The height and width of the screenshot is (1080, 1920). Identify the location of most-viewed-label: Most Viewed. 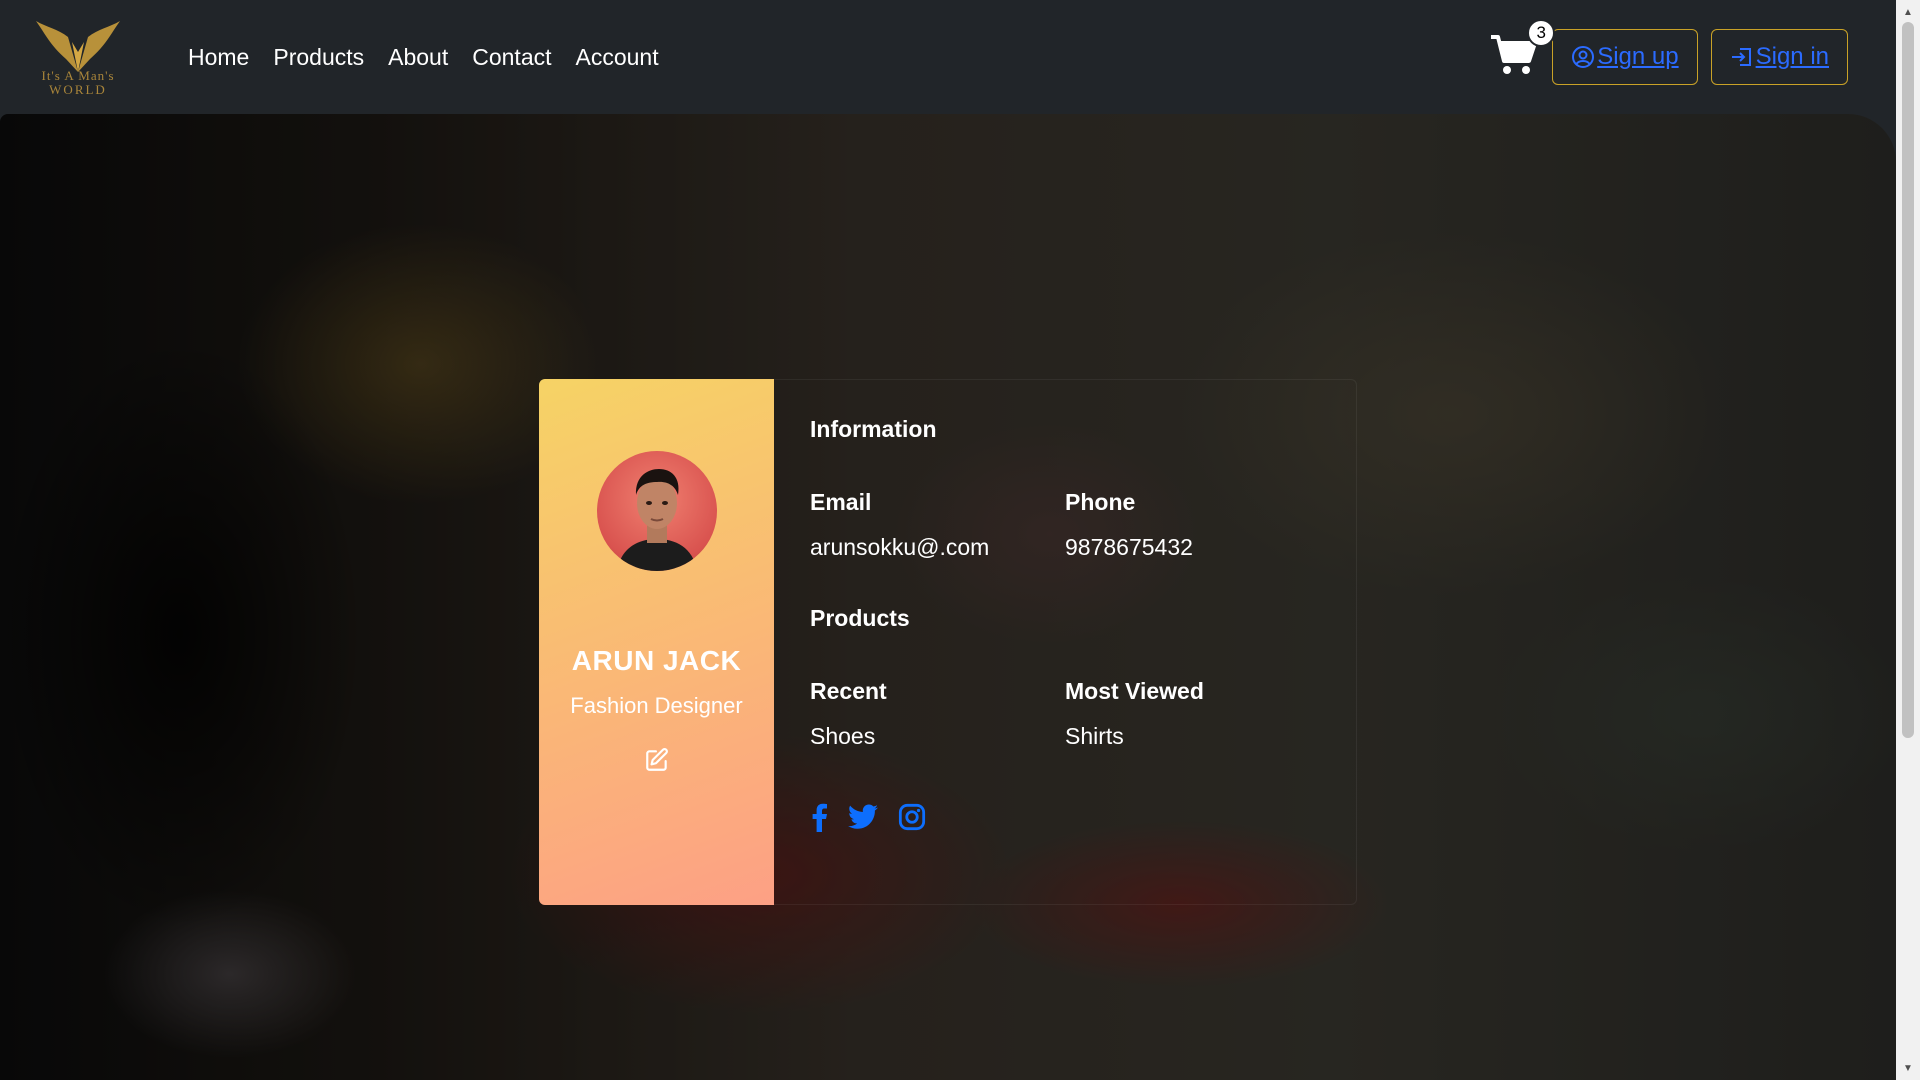
(1134, 691).